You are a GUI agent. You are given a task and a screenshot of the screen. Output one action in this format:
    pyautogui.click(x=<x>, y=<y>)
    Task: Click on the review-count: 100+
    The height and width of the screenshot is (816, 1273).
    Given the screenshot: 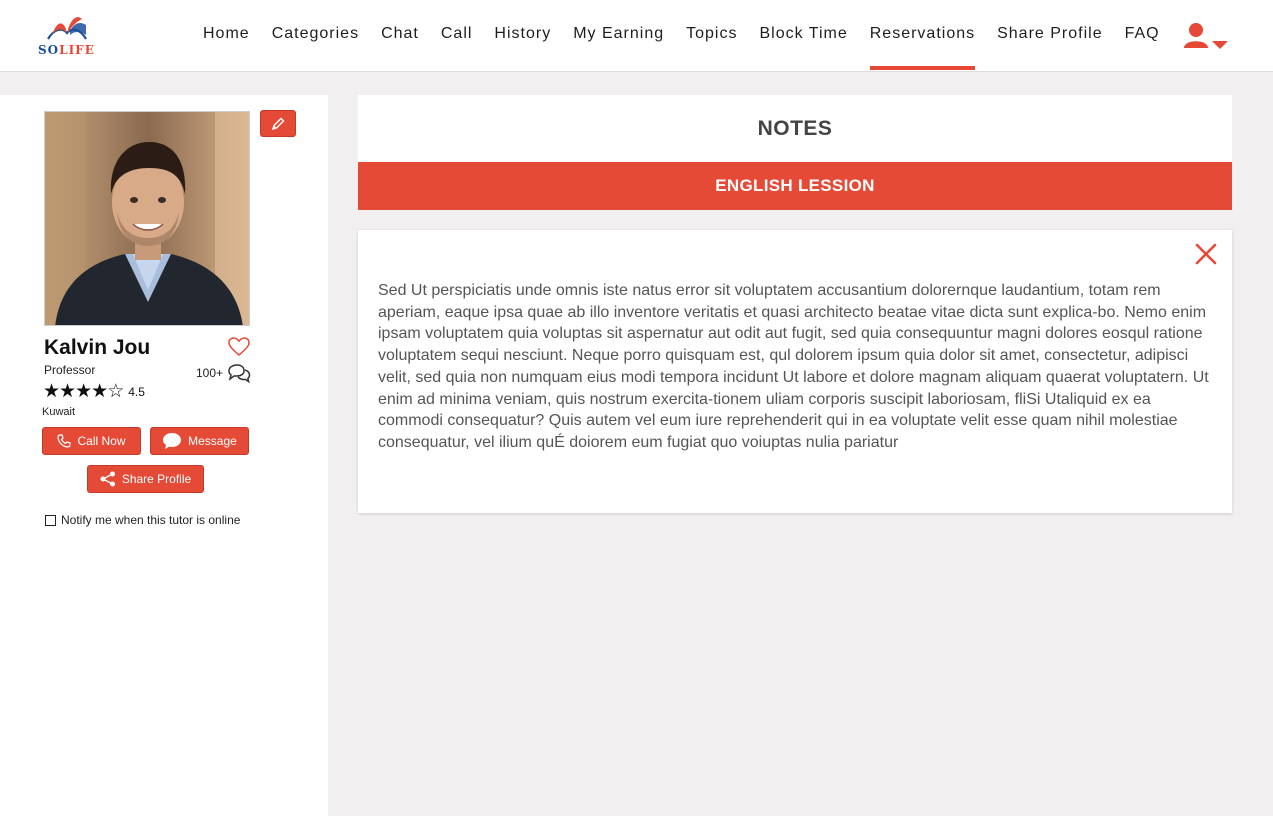 What is the action you would take?
    pyautogui.click(x=223, y=373)
    